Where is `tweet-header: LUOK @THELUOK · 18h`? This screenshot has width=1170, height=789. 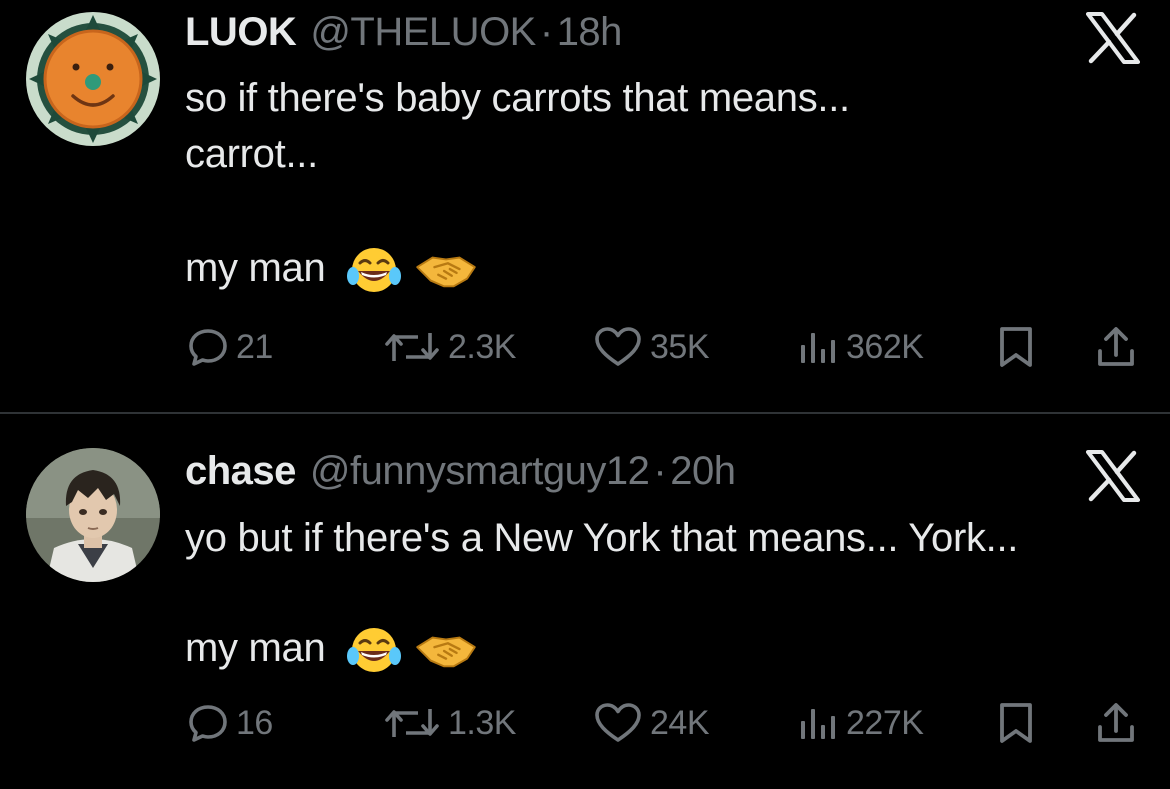
tweet-header: LUOK @THELUOK · 18h is located at coordinates (403, 34).